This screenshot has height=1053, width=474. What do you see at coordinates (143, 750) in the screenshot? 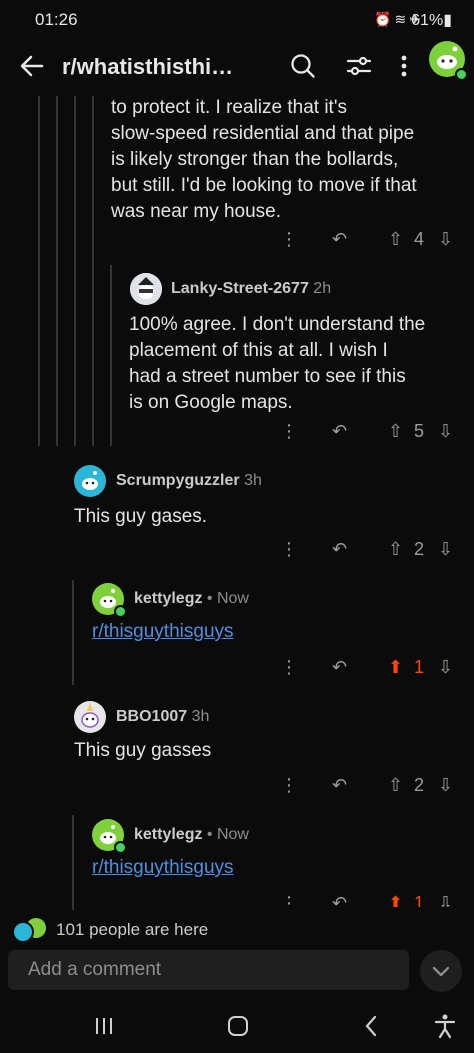
I see `comment-body: This guy gasses` at bounding box center [143, 750].